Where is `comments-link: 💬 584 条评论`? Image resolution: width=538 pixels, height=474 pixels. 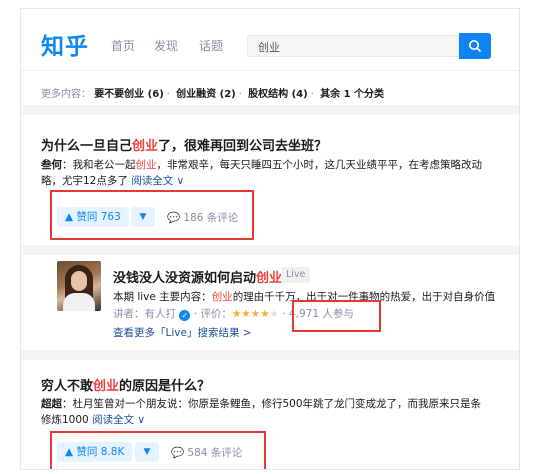
comments-link: 💬 584 条评论 is located at coordinates (206, 452).